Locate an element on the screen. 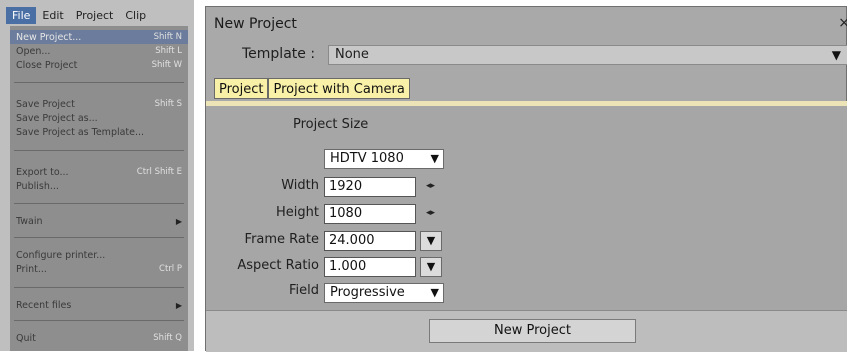 The height and width of the screenshot is (352, 847). menu-item-shortcut: Shift W is located at coordinates (166, 65).